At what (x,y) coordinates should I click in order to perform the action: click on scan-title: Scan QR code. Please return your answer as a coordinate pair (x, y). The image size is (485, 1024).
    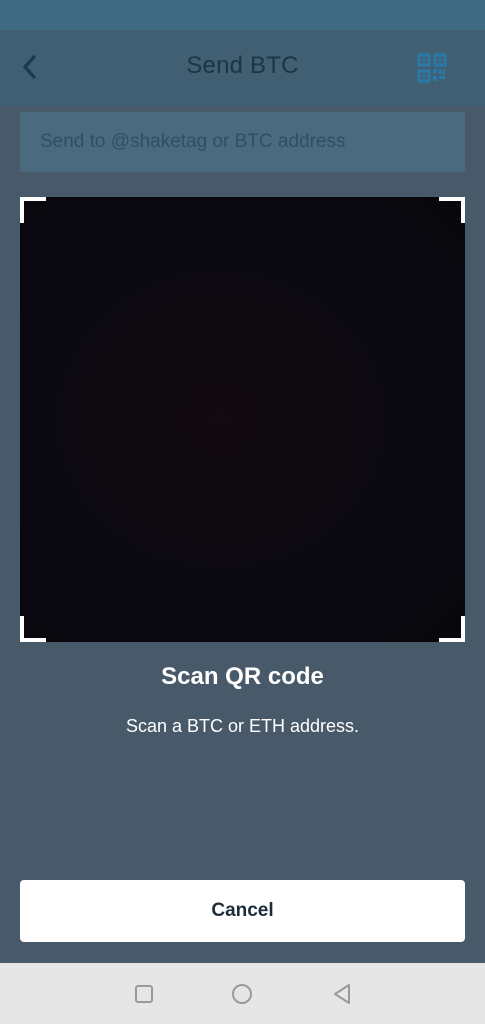
    Looking at the image, I should click on (242, 676).